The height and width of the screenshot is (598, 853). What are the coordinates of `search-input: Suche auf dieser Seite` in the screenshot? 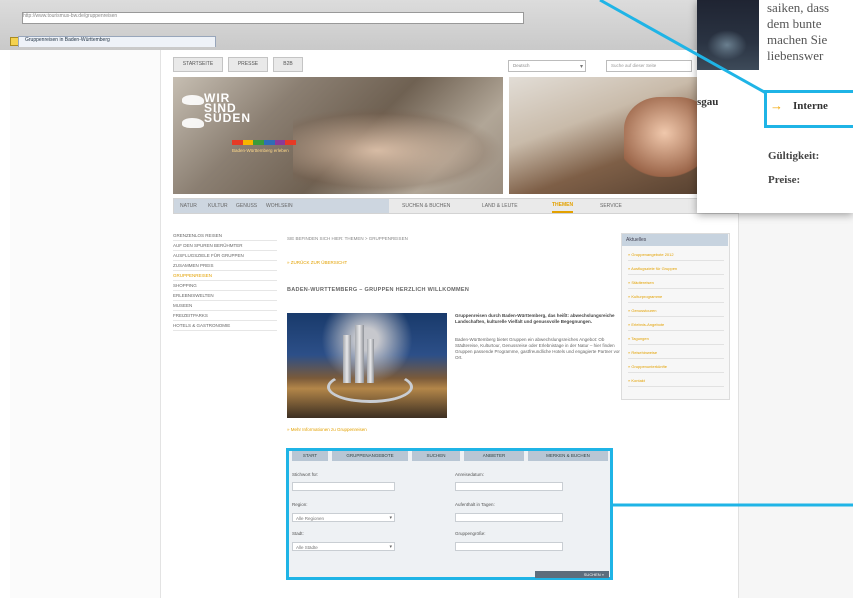 It's located at (649, 66).